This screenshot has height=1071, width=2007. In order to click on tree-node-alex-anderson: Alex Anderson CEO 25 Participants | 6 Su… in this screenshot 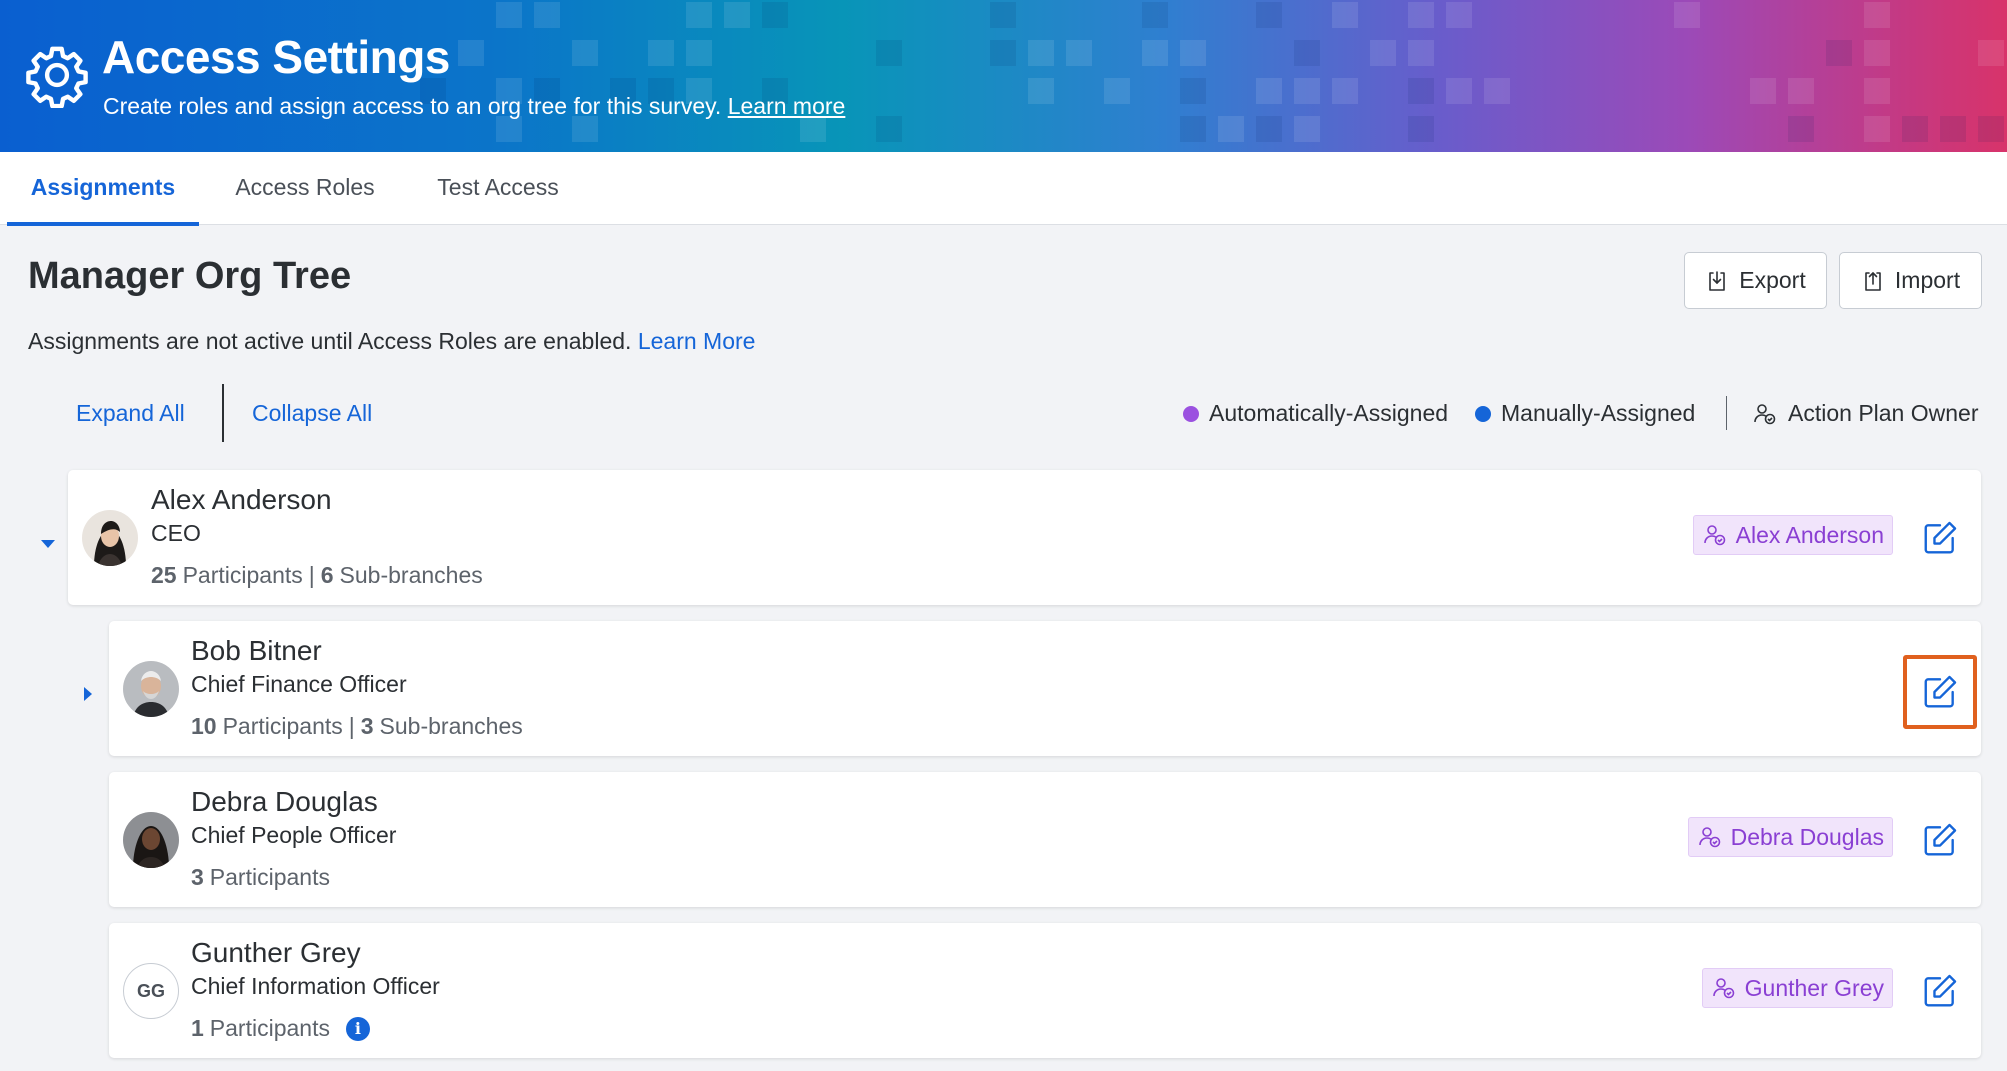, I will do `click(1024, 537)`.